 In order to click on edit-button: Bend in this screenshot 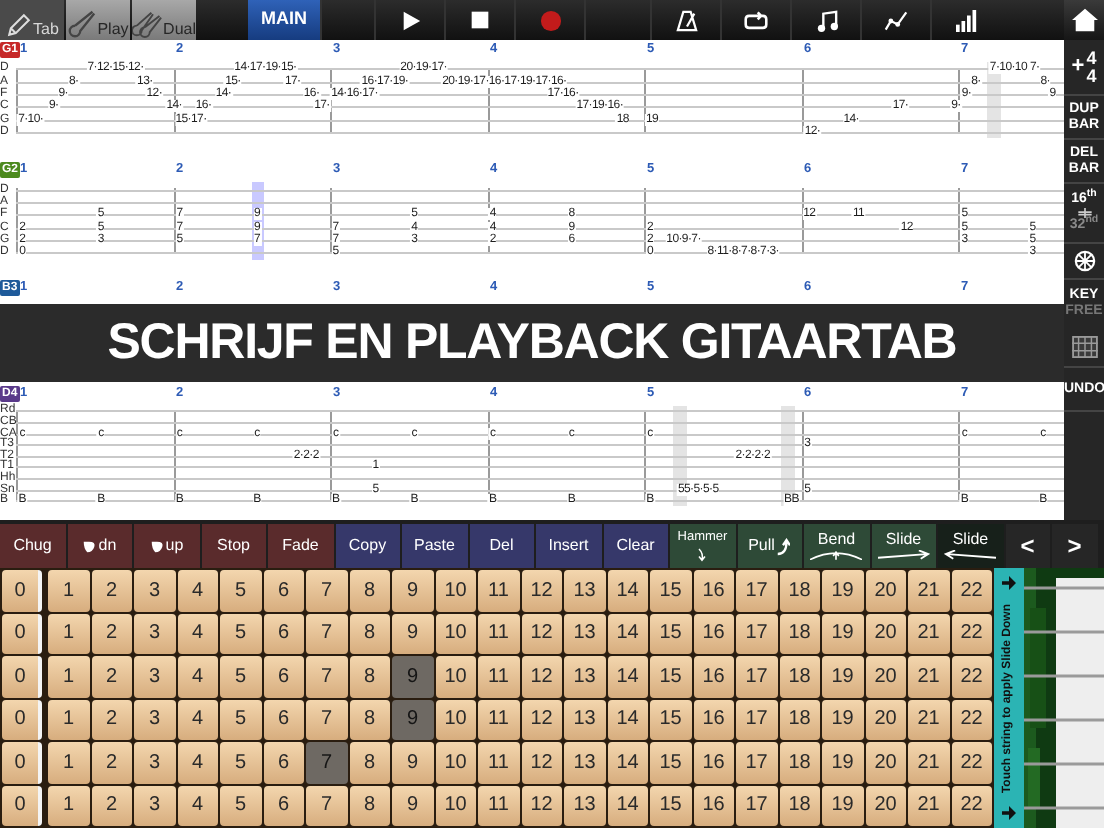, I will do `click(836, 546)`.